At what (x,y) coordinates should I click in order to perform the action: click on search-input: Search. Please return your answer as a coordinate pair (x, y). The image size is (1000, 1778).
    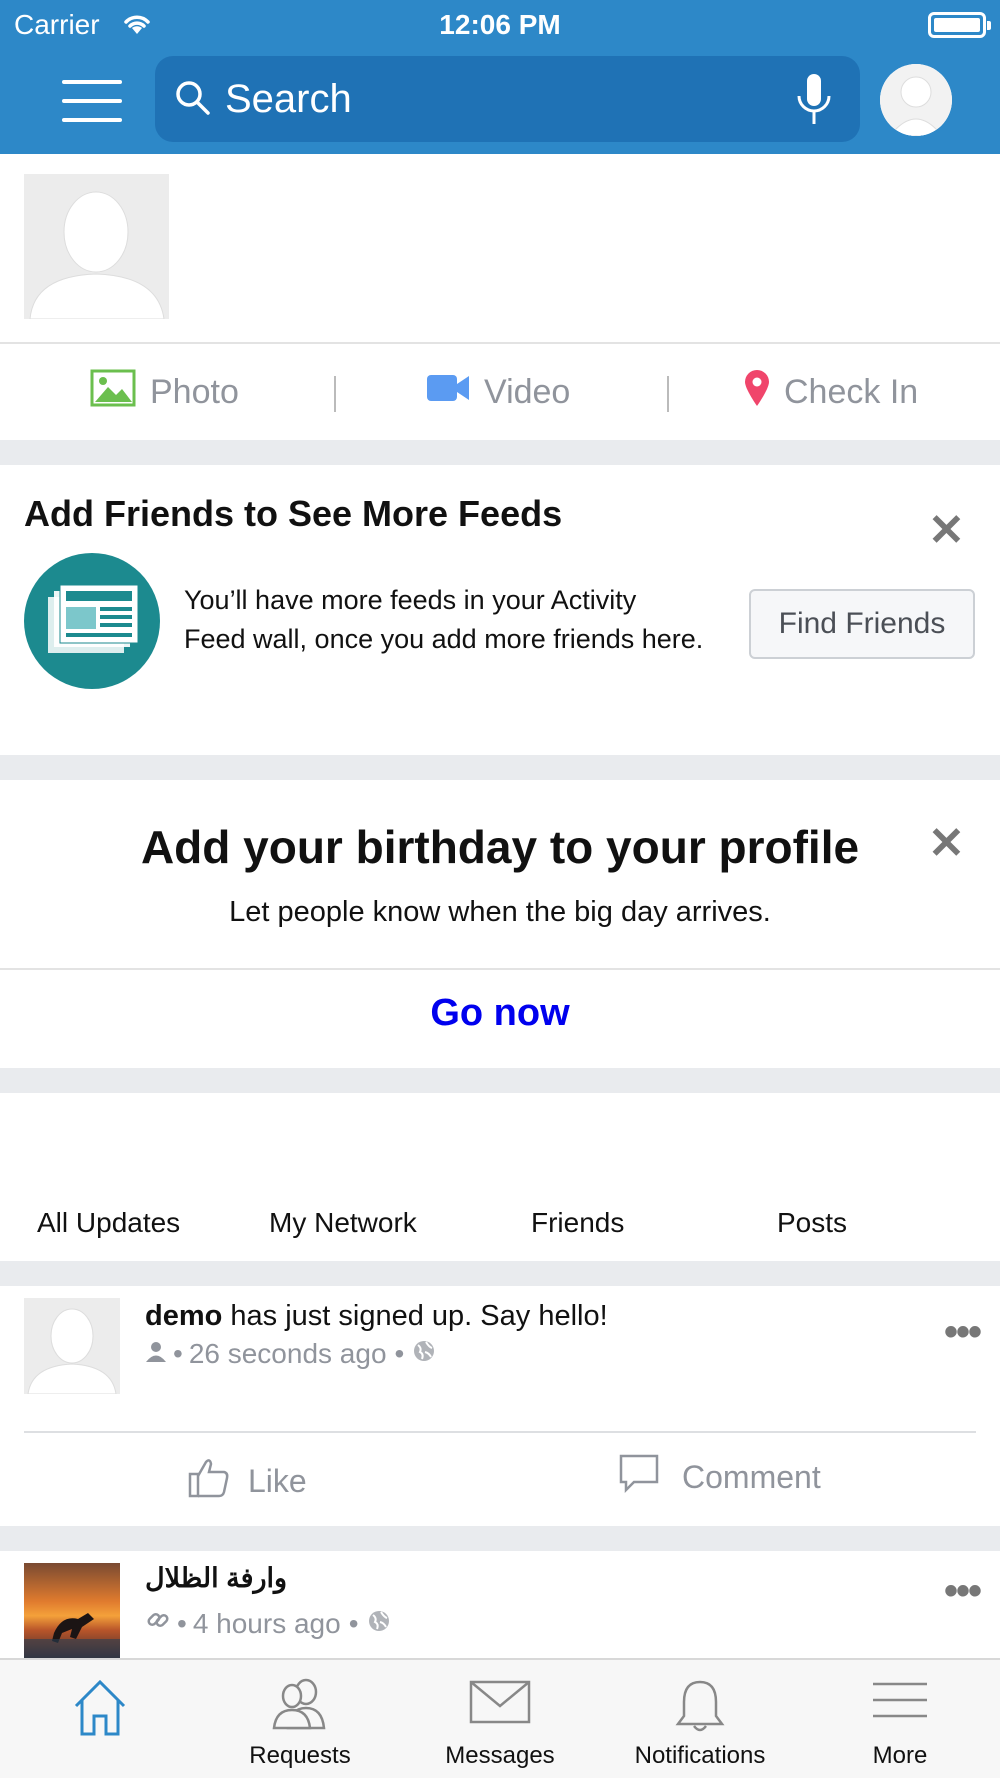
    Looking at the image, I should click on (288, 99).